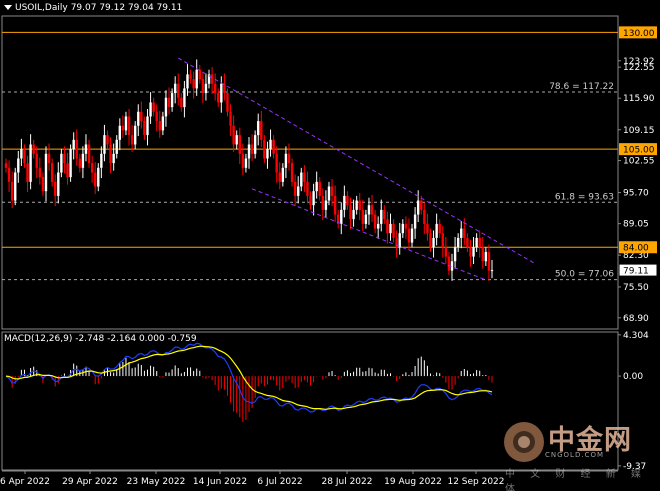 Image resolution: width=660 pixels, height=491 pixels. I want to click on time-tick-label: 12 Sep 2022, so click(475, 482).